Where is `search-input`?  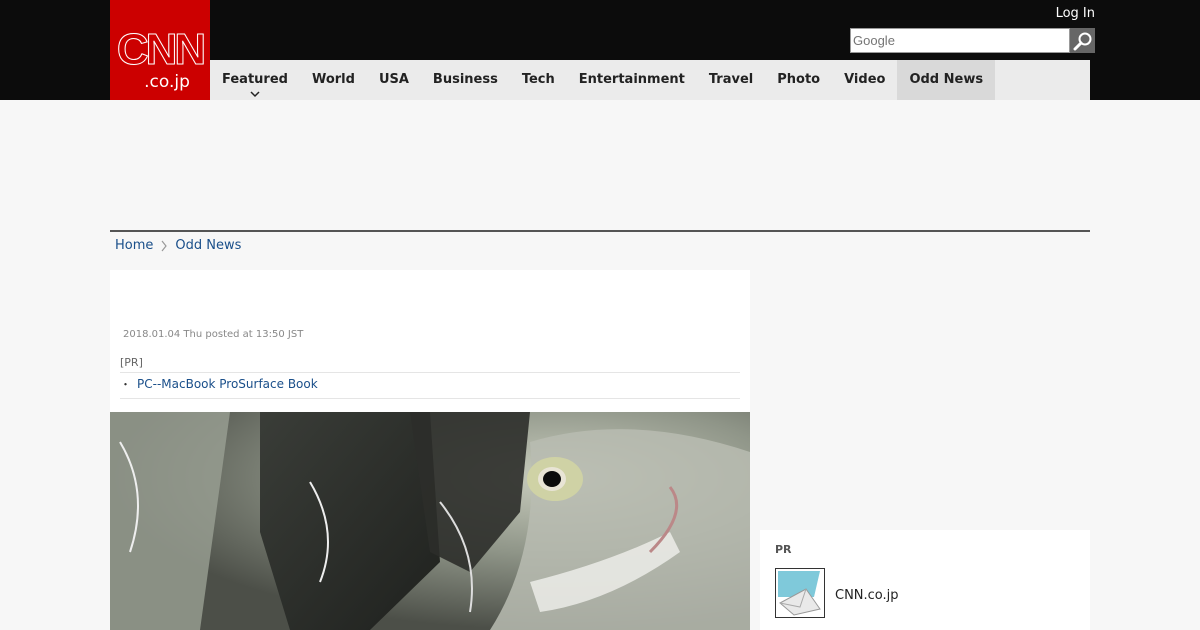 search-input is located at coordinates (960, 40).